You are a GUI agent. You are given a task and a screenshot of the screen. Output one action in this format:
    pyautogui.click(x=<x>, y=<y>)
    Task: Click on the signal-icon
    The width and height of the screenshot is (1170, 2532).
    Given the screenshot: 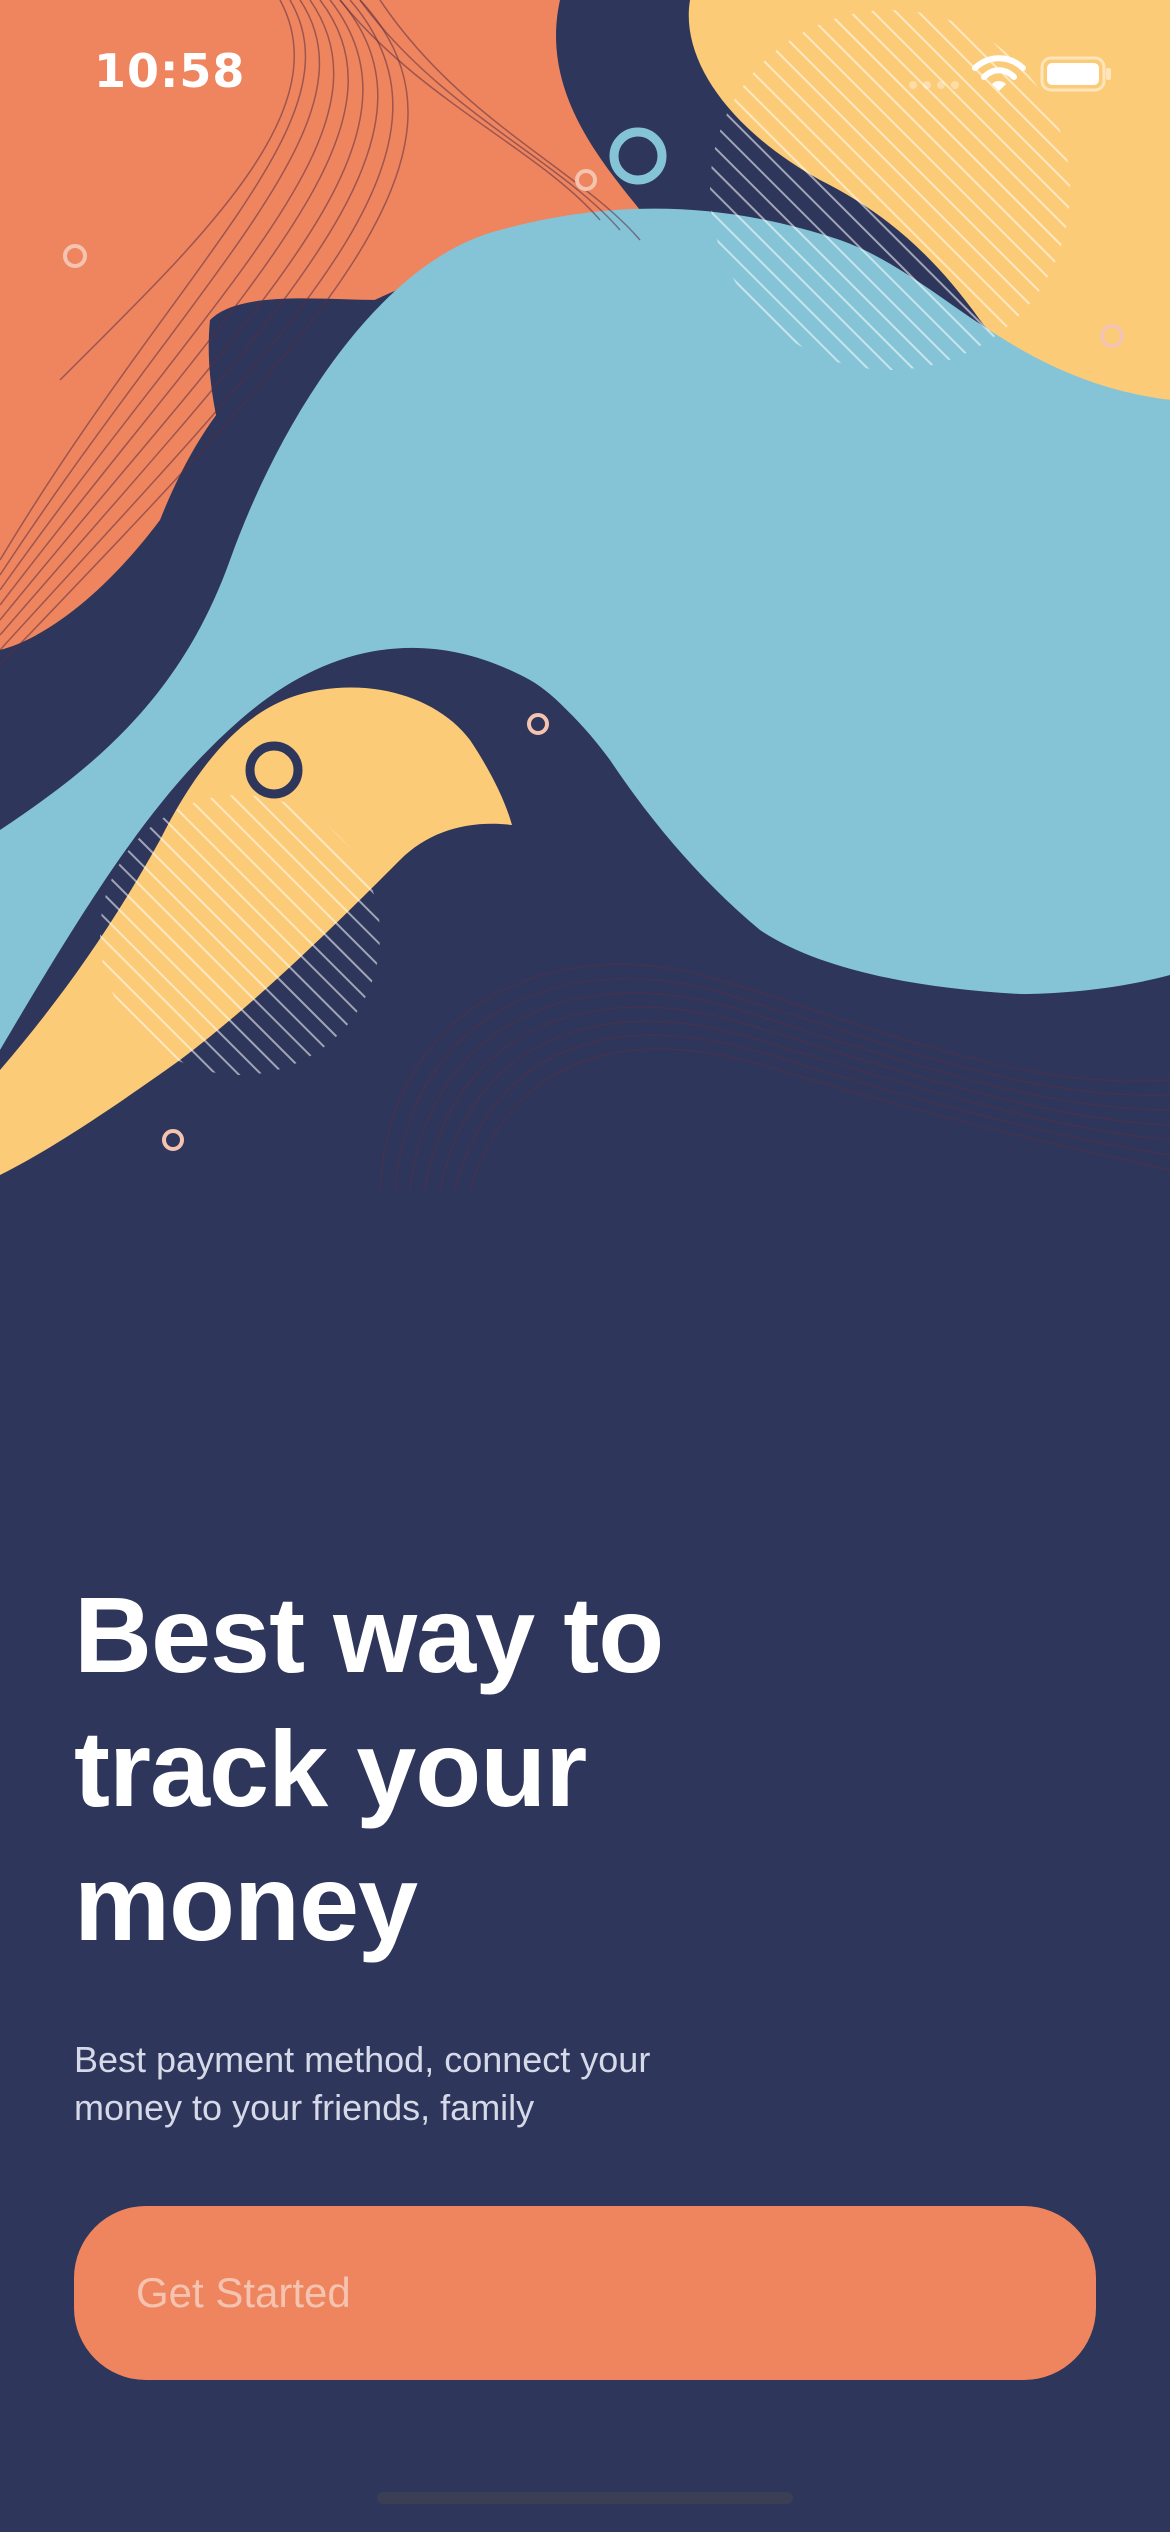 What is the action you would take?
    pyautogui.click(x=934, y=85)
    